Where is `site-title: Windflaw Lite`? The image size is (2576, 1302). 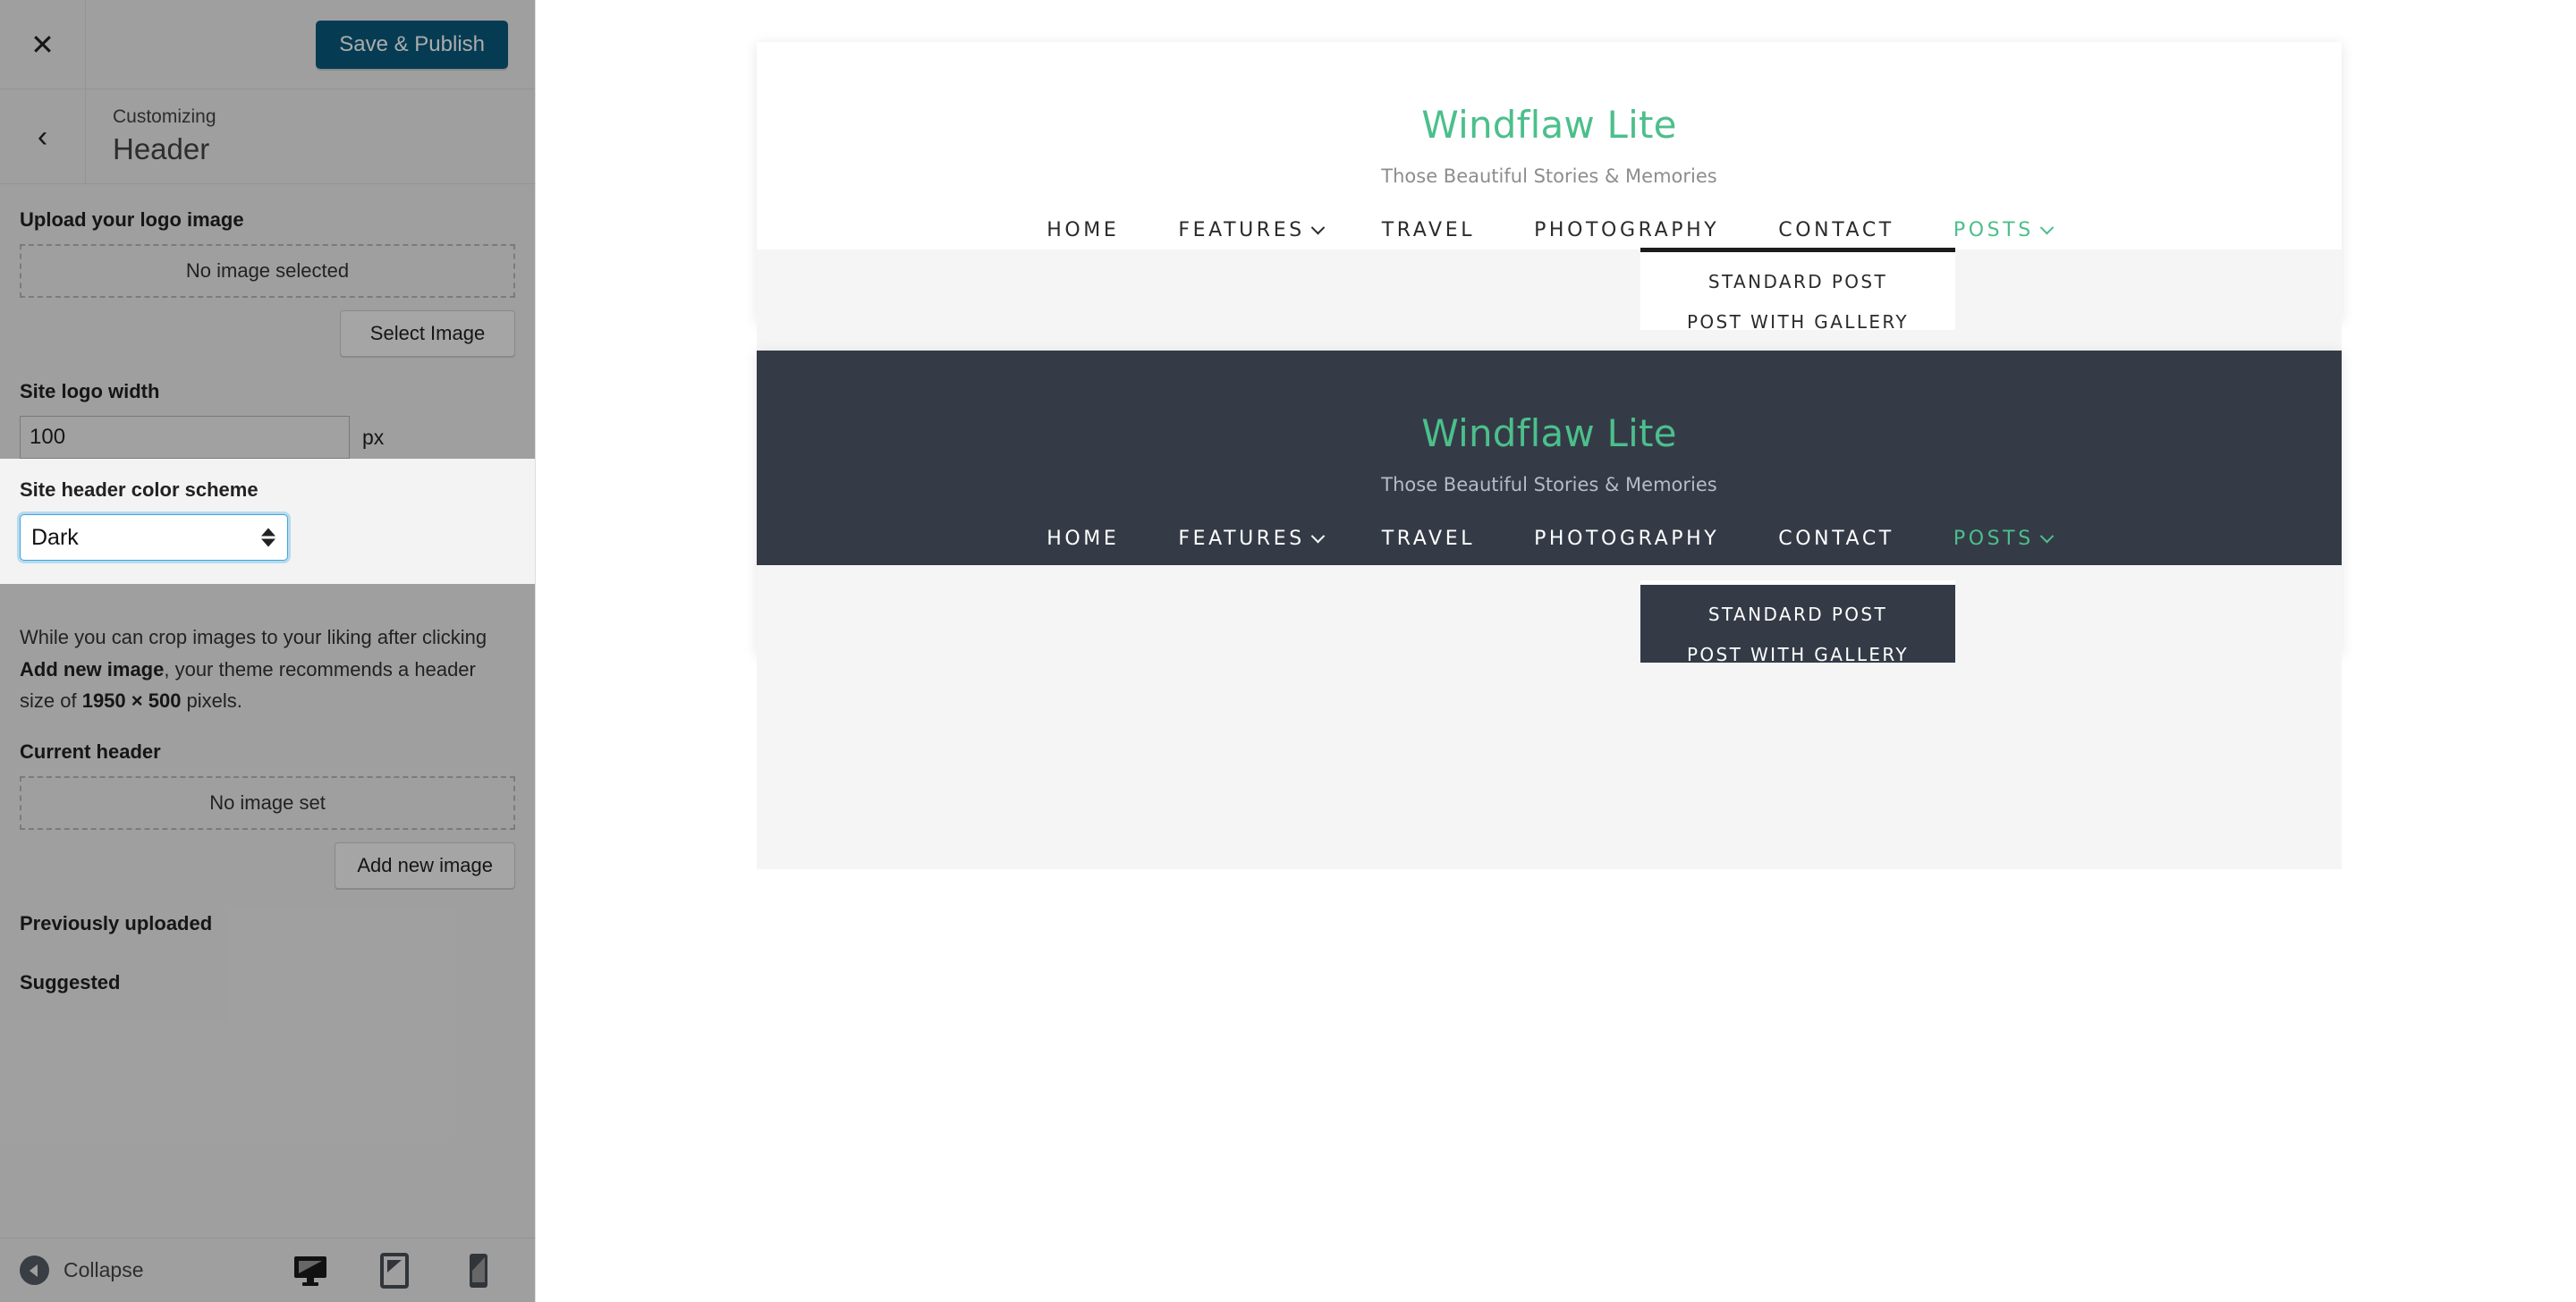
site-title: Windflaw Lite is located at coordinates (1549, 125).